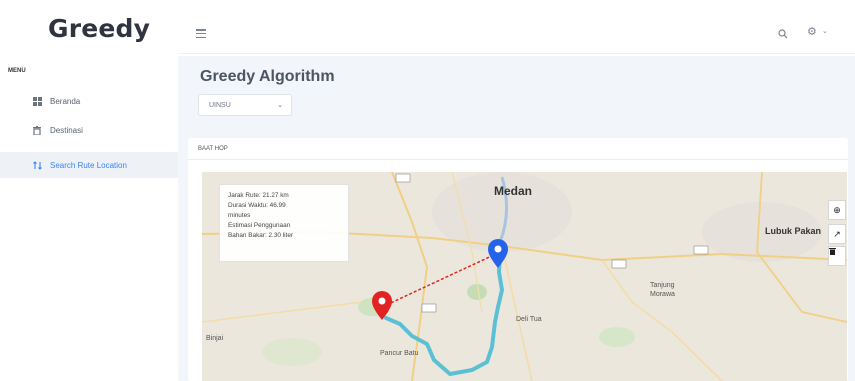 This screenshot has height=381, width=855. What do you see at coordinates (257, 205) in the screenshot?
I see `info-line-duration: Durasi Waktu: 46.99` at bounding box center [257, 205].